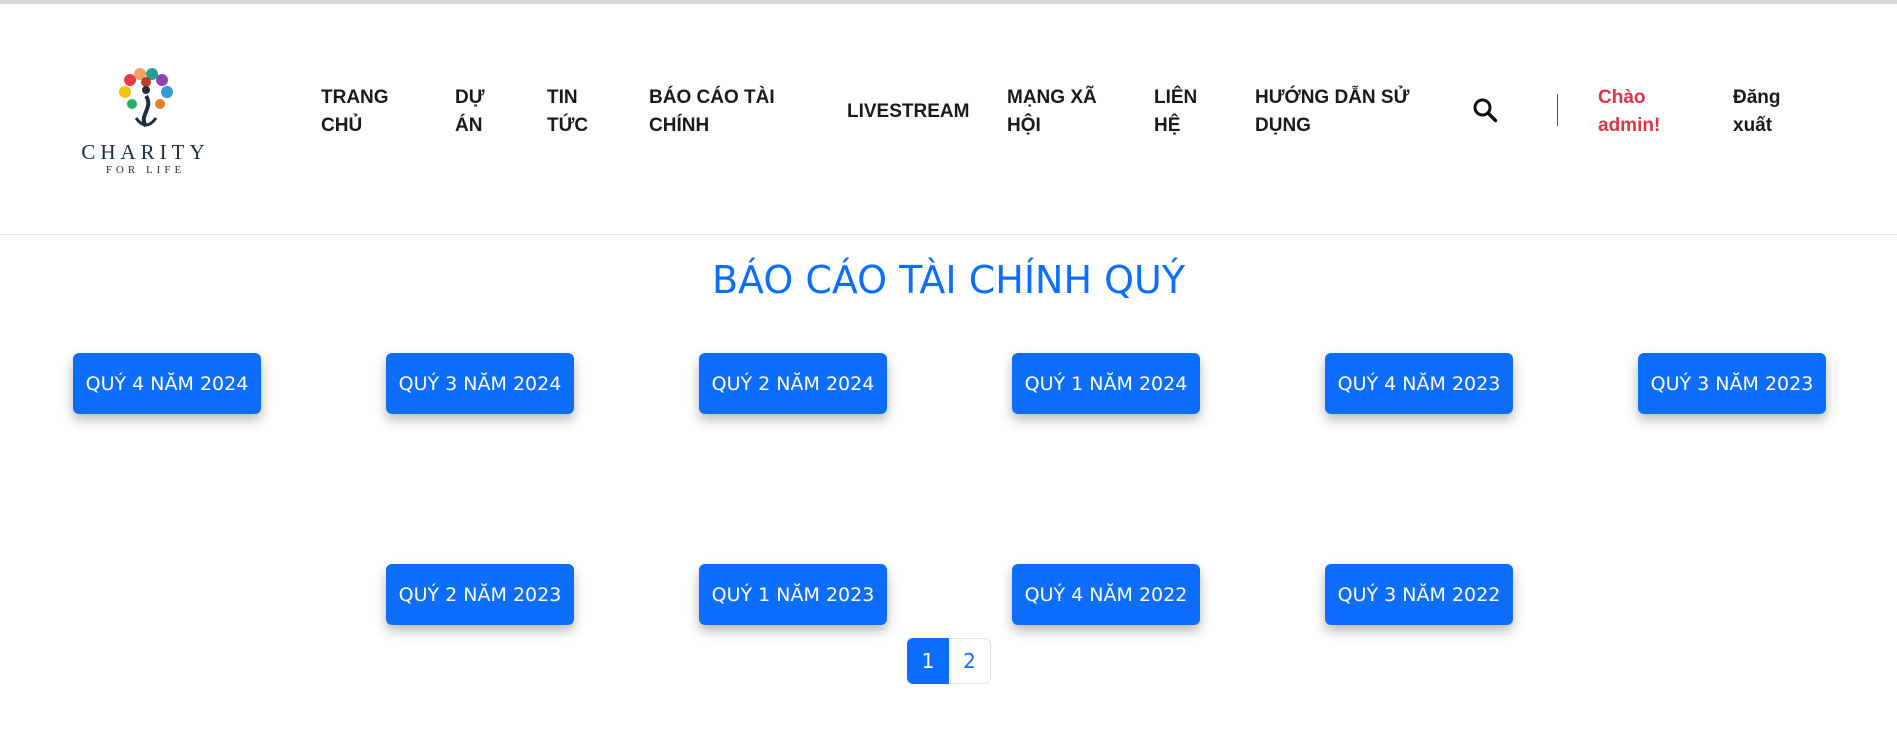  I want to click on logout-link: Đăng xuất, so click(1768, 112).